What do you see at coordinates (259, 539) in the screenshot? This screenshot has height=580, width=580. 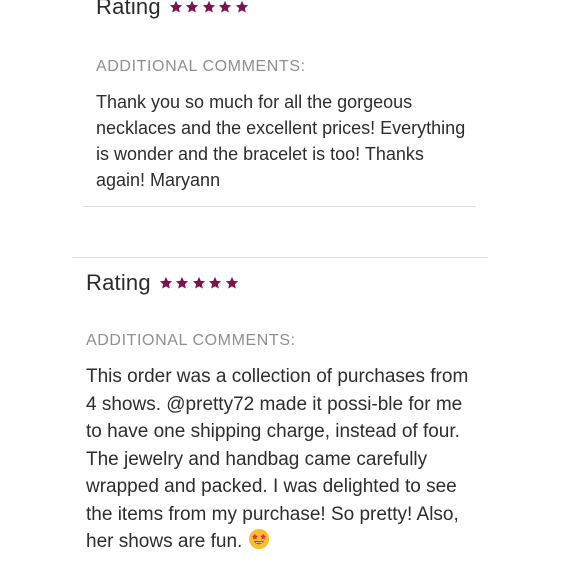 I see `star-struck-emoji-icon` at bounding box center [259, 539].